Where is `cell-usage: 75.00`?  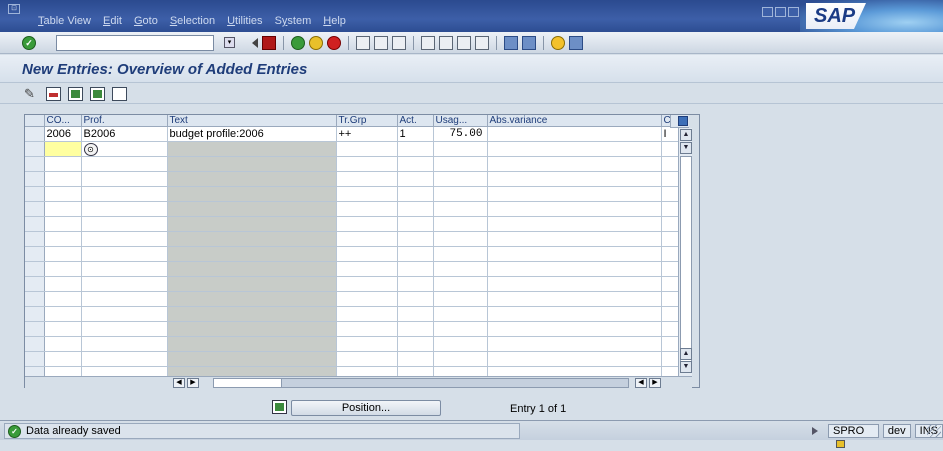
cell-usage: 75.00 is located at coordinates (460, 134).